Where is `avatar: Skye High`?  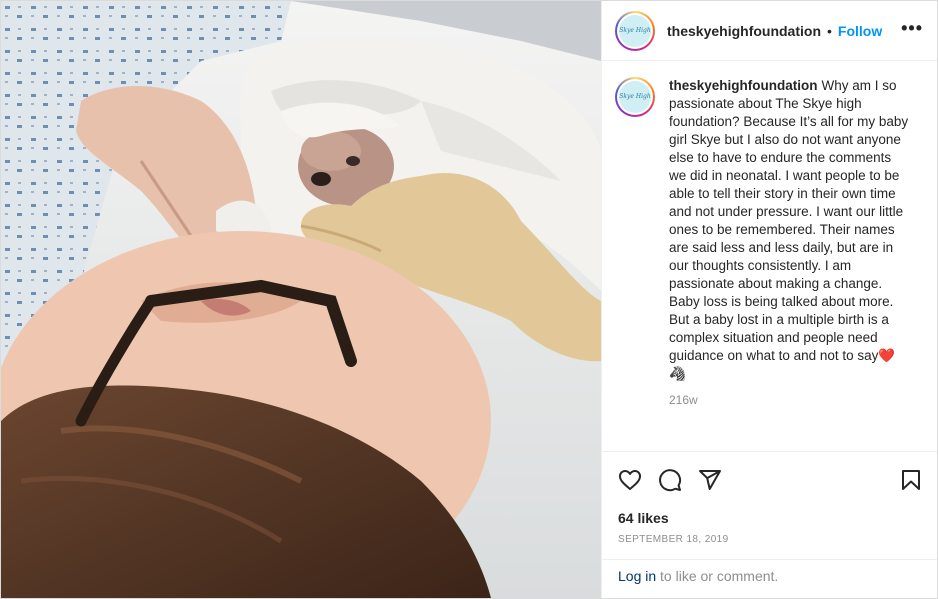 avatar: Skye High is located at coordinates (635, 30).